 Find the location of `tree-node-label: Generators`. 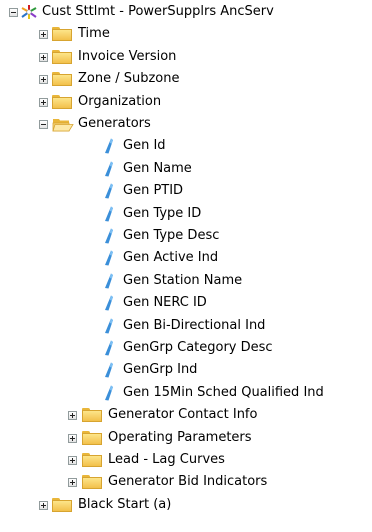

tree-node-label: Generators is located at coordinates (114, 123).